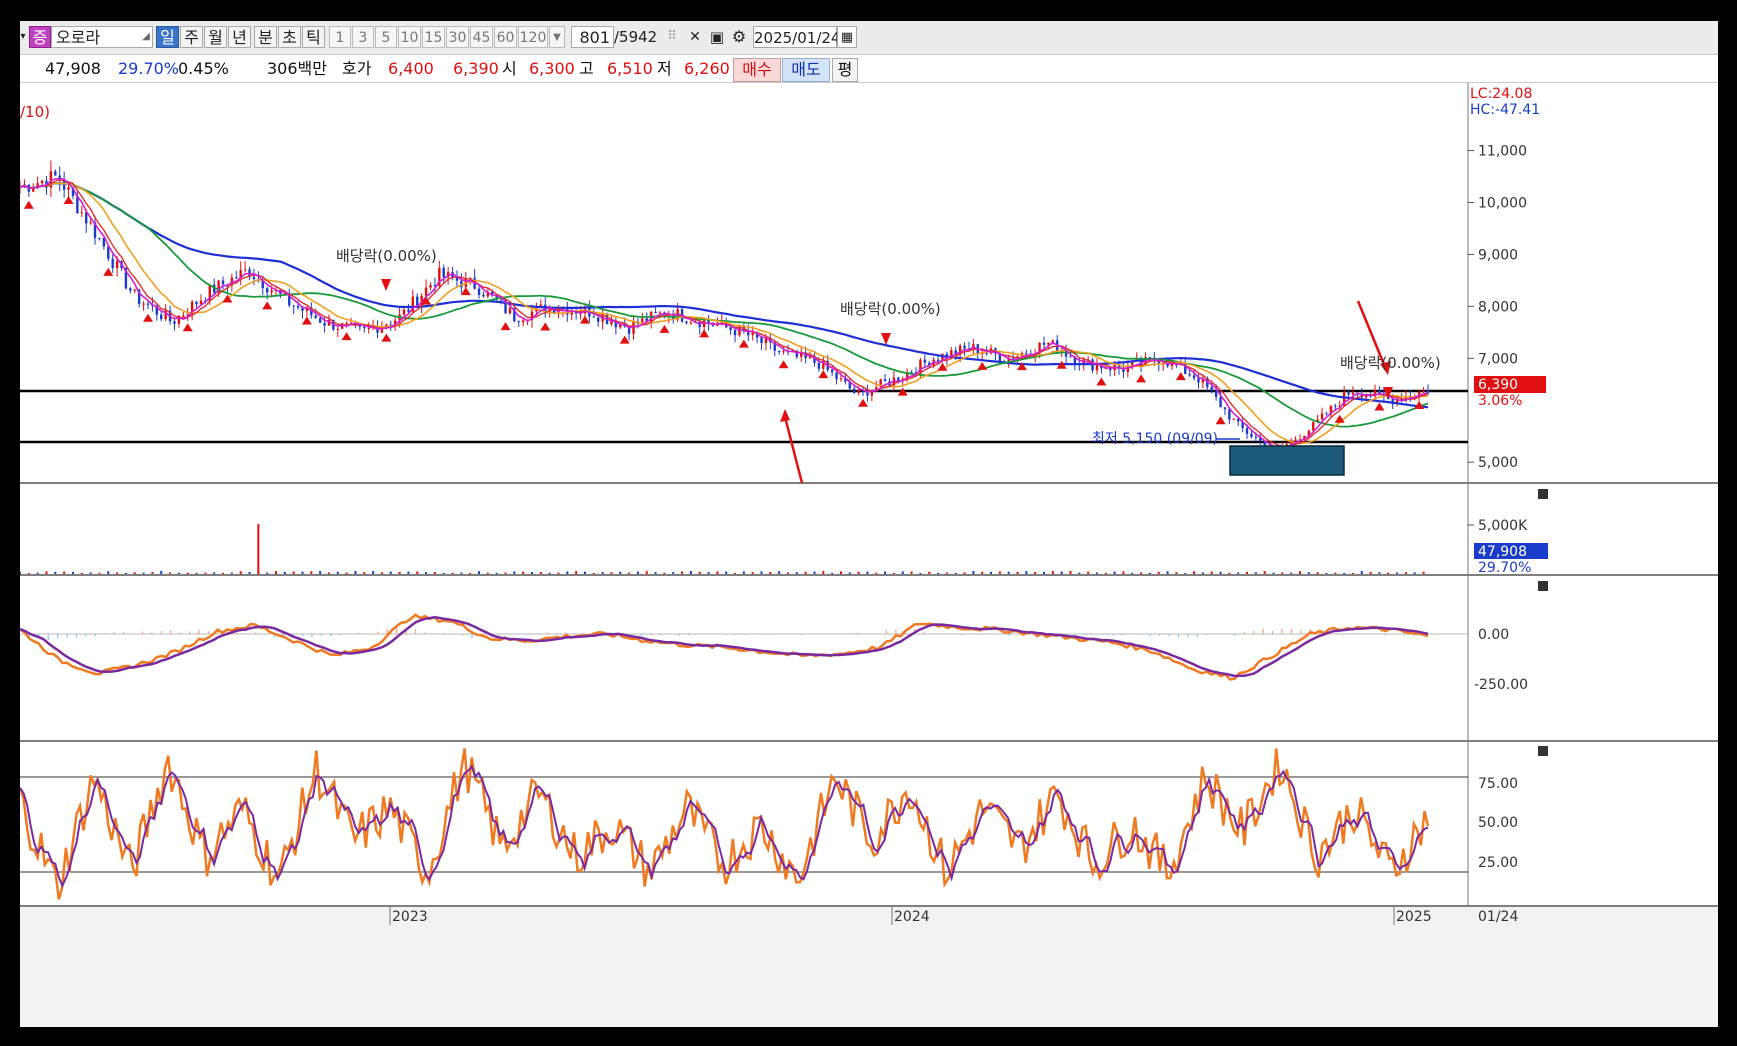  I want to click on low-price-note: 최저 5,150 (09/09), so click(1155, 439).